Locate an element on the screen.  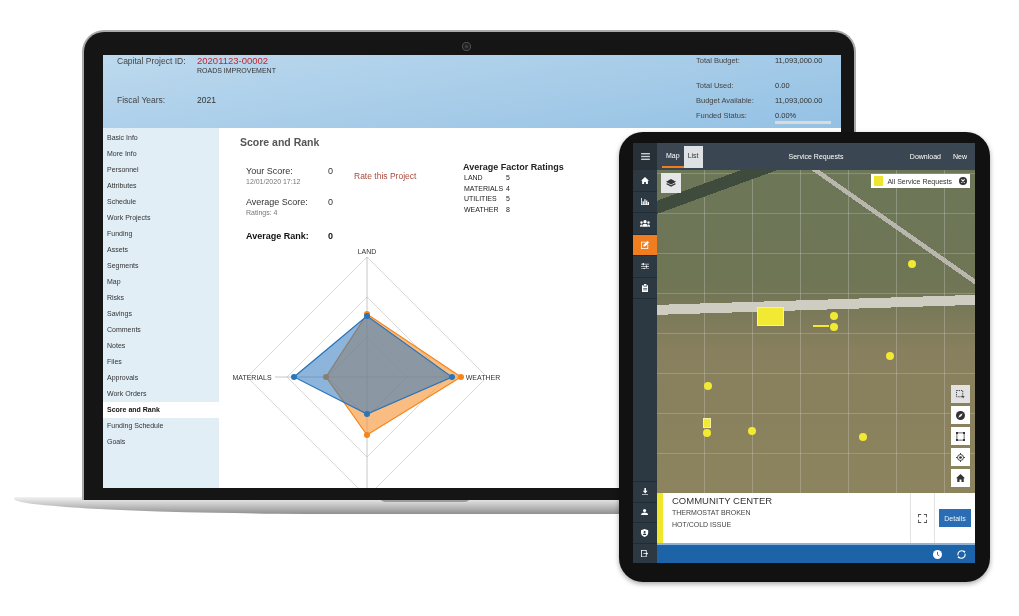
shield-person-icon is located at coordinates (645, 532).